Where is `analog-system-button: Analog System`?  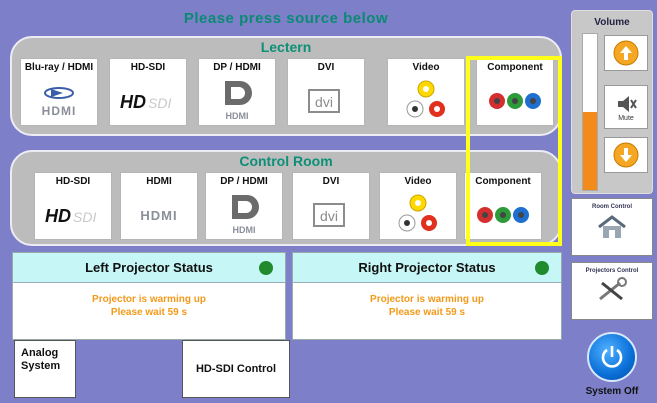 analog-system-button: Analog System is located at coordinates (45, 369).